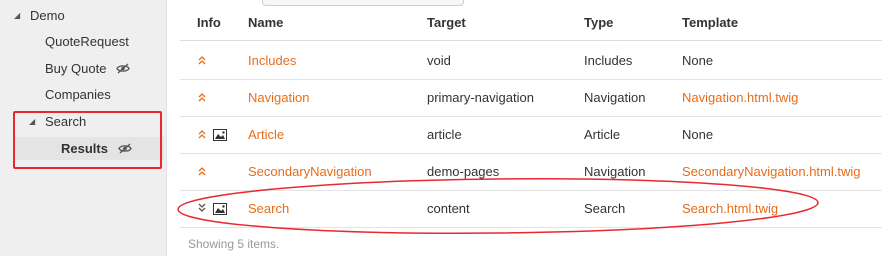 This screenshot has width=882, height=256. Describe the element at coordinates (84, 148) in the screenshot. I see `tree-item-label: Results` at that location.